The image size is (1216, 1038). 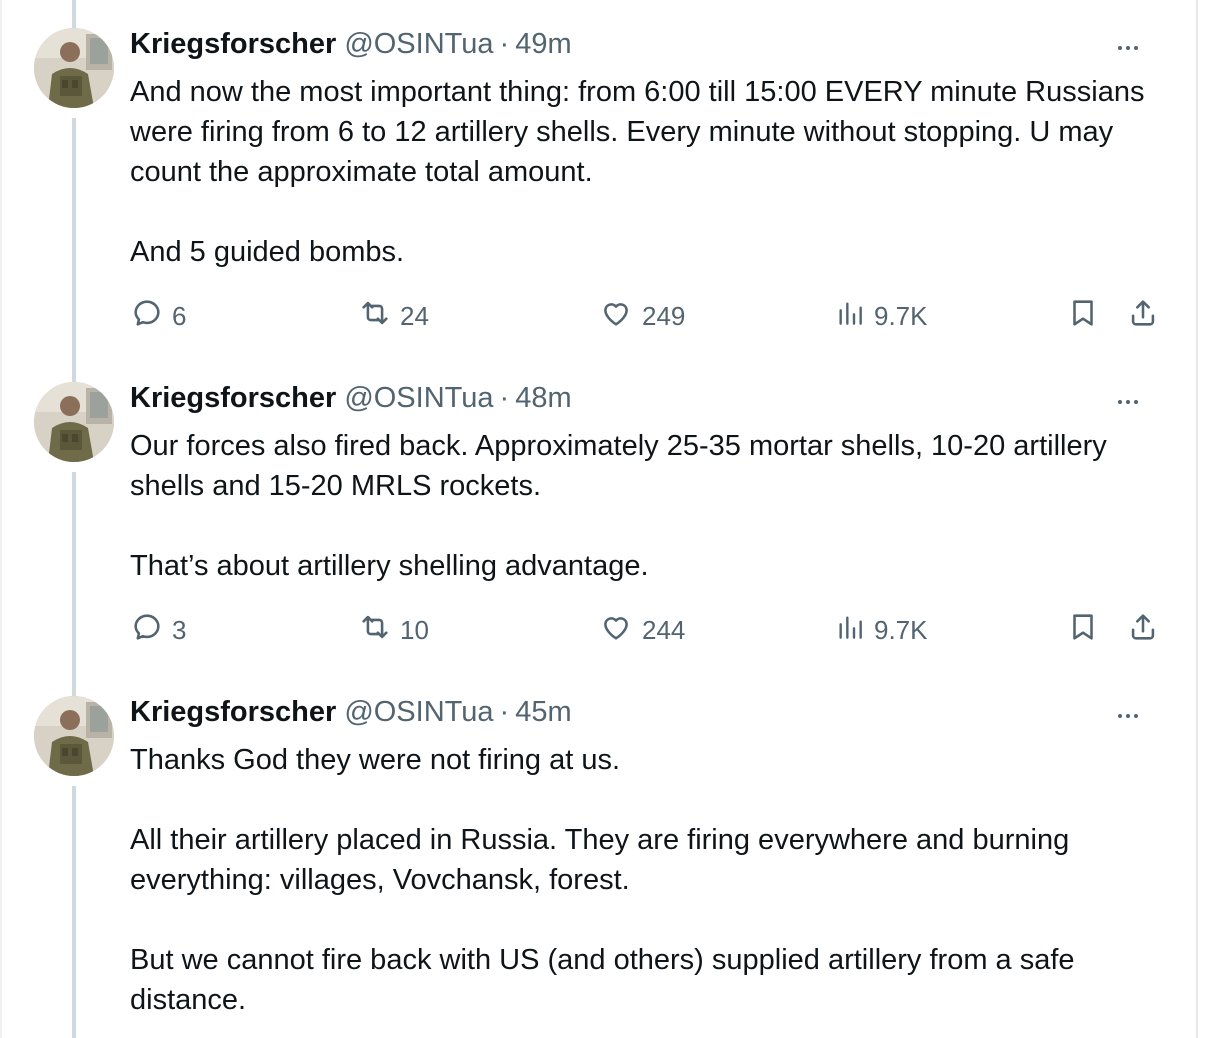 I want to click on like-count: 244, so click(x=664, y=629).